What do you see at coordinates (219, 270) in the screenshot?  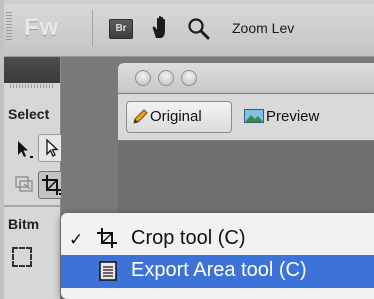 I see `export-area-tool-label: Export Area tool (C)` at bounding box center [219, 270].